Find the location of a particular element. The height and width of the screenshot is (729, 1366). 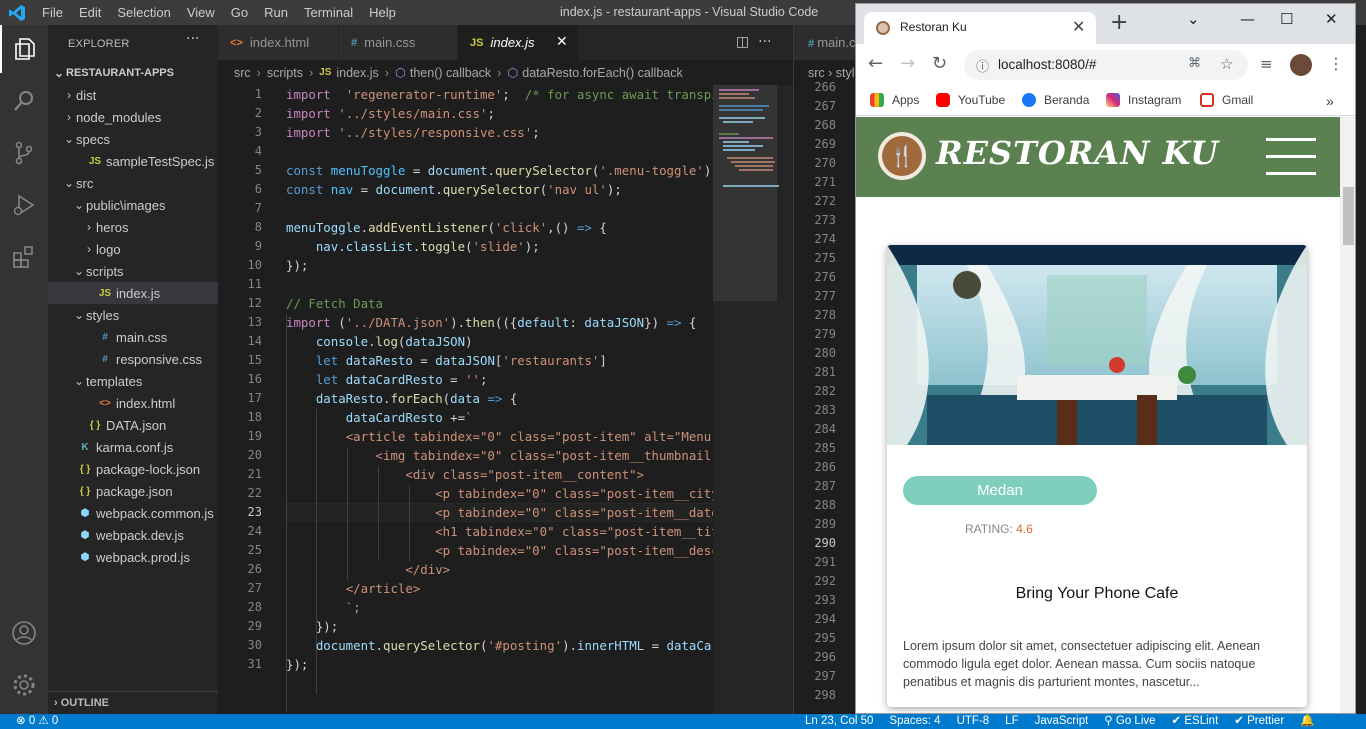

new-tab-icon: + is located at coordinates (1119, 23).